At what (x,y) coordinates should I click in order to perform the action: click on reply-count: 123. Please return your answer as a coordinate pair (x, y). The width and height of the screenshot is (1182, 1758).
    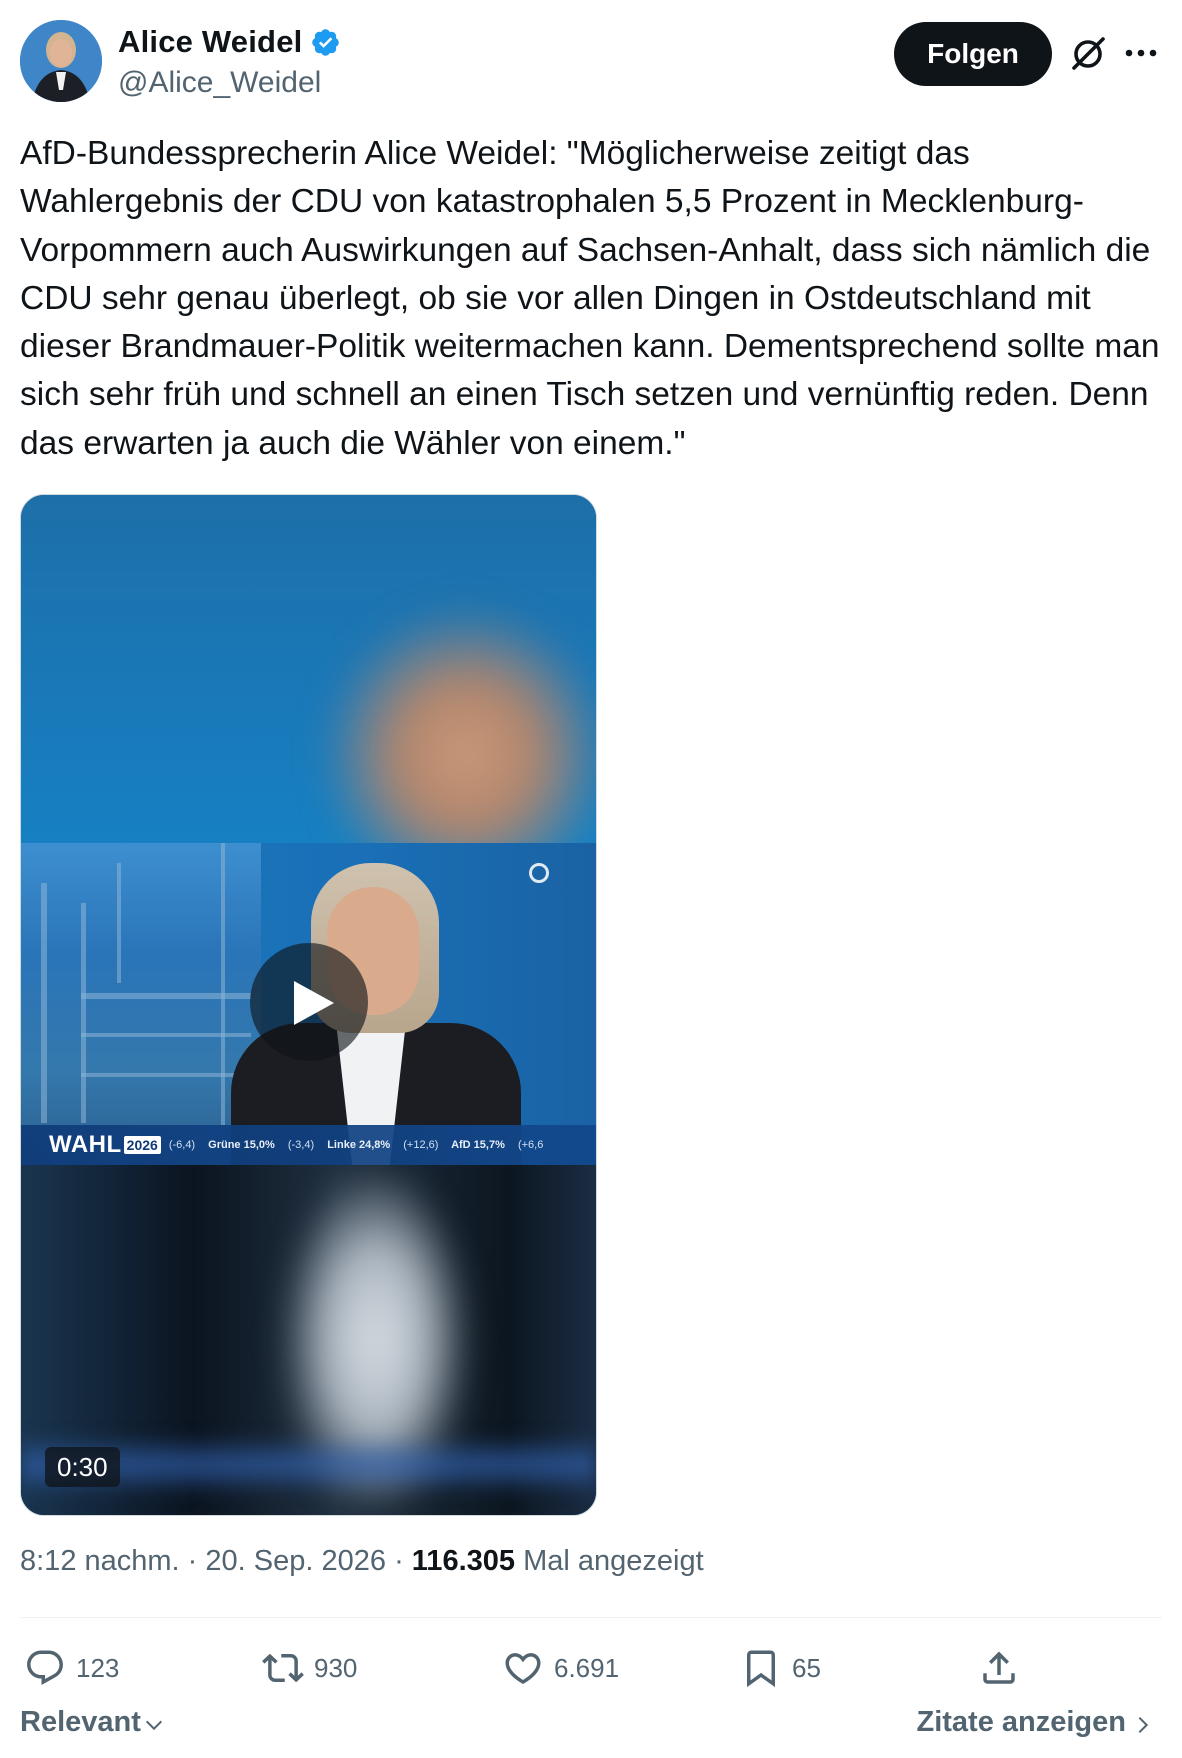
    Looking at the image, I should click on (98, 1667).